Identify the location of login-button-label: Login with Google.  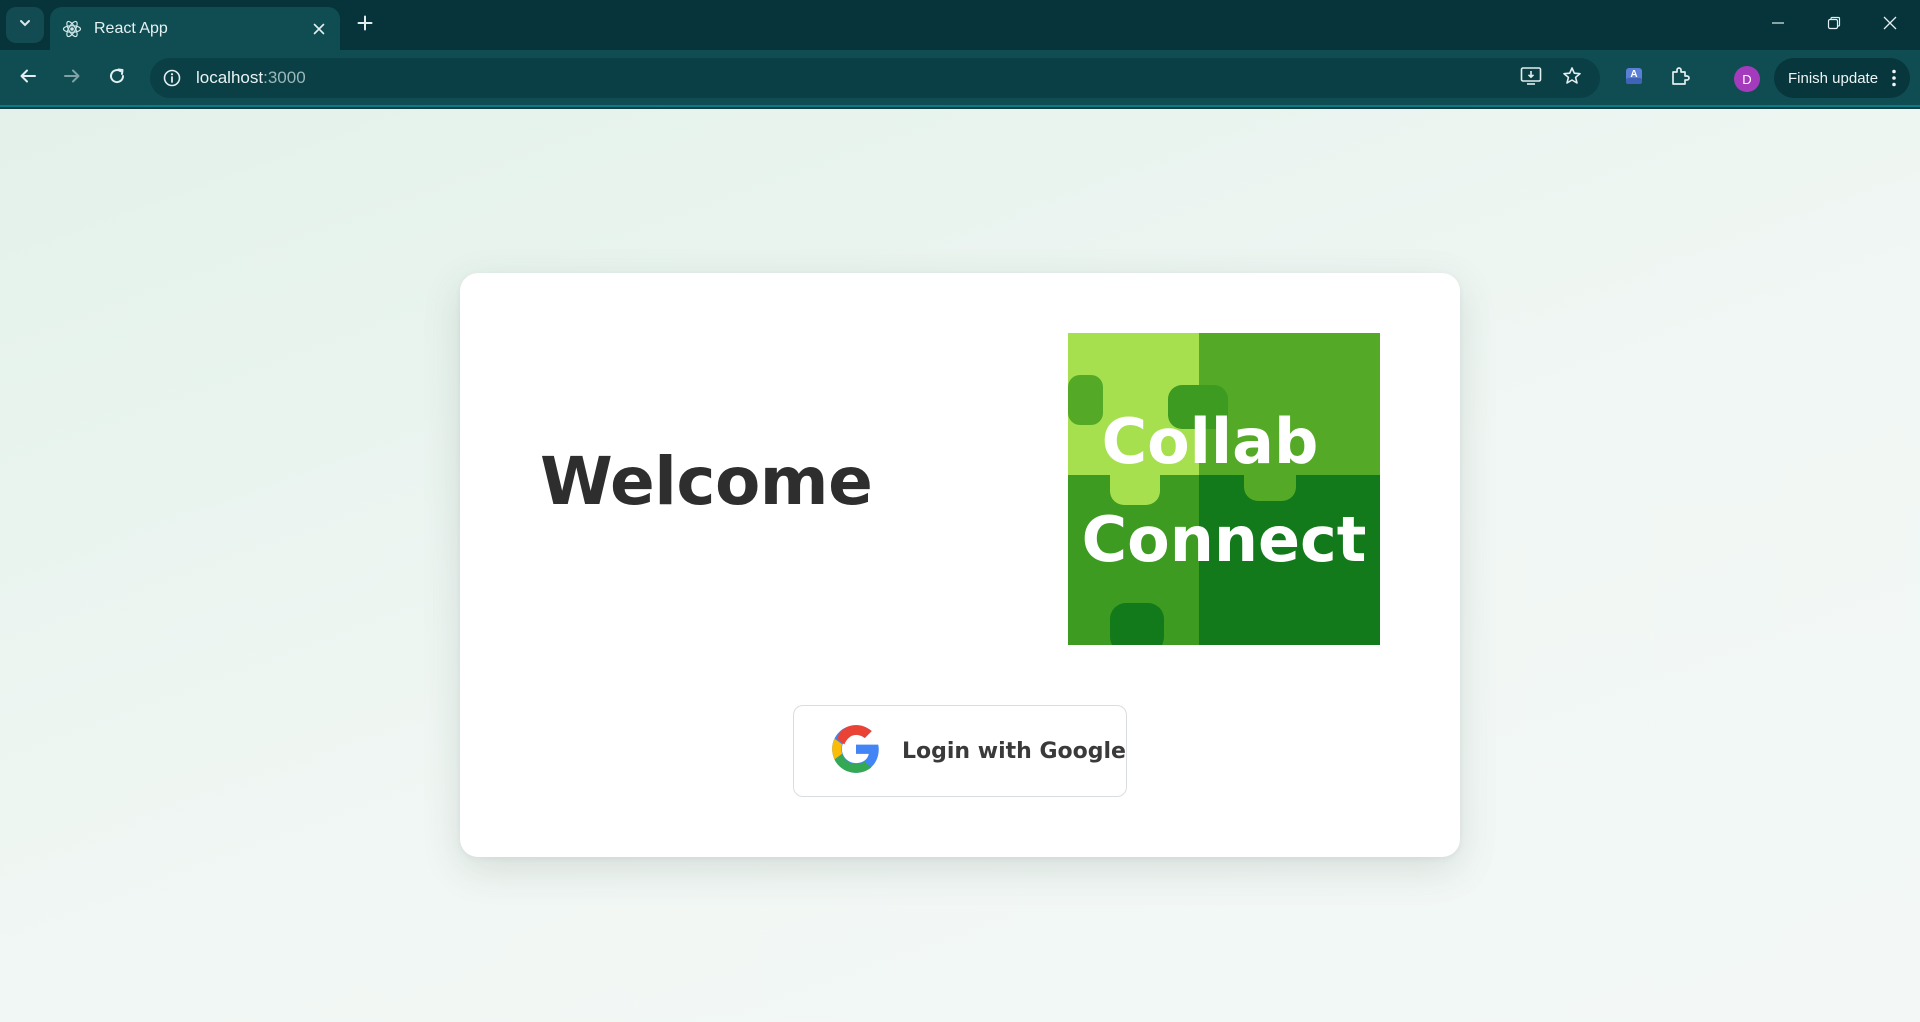
(1014, 751).